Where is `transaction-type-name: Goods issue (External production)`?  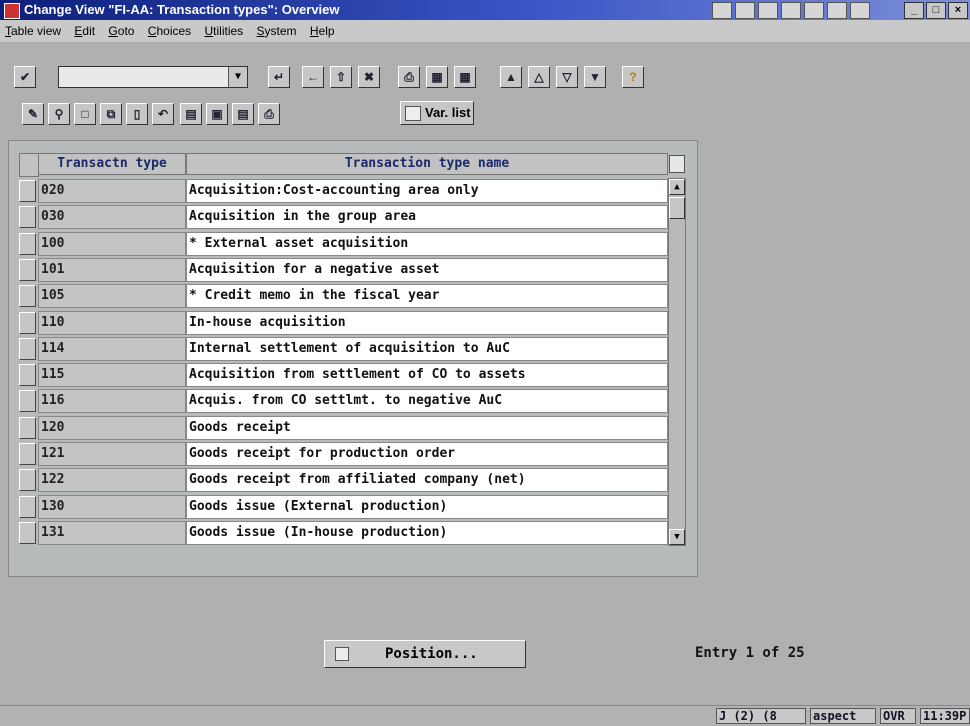
transaction-type-name: Goods issue (External production) is located at coordinates (427, 506).